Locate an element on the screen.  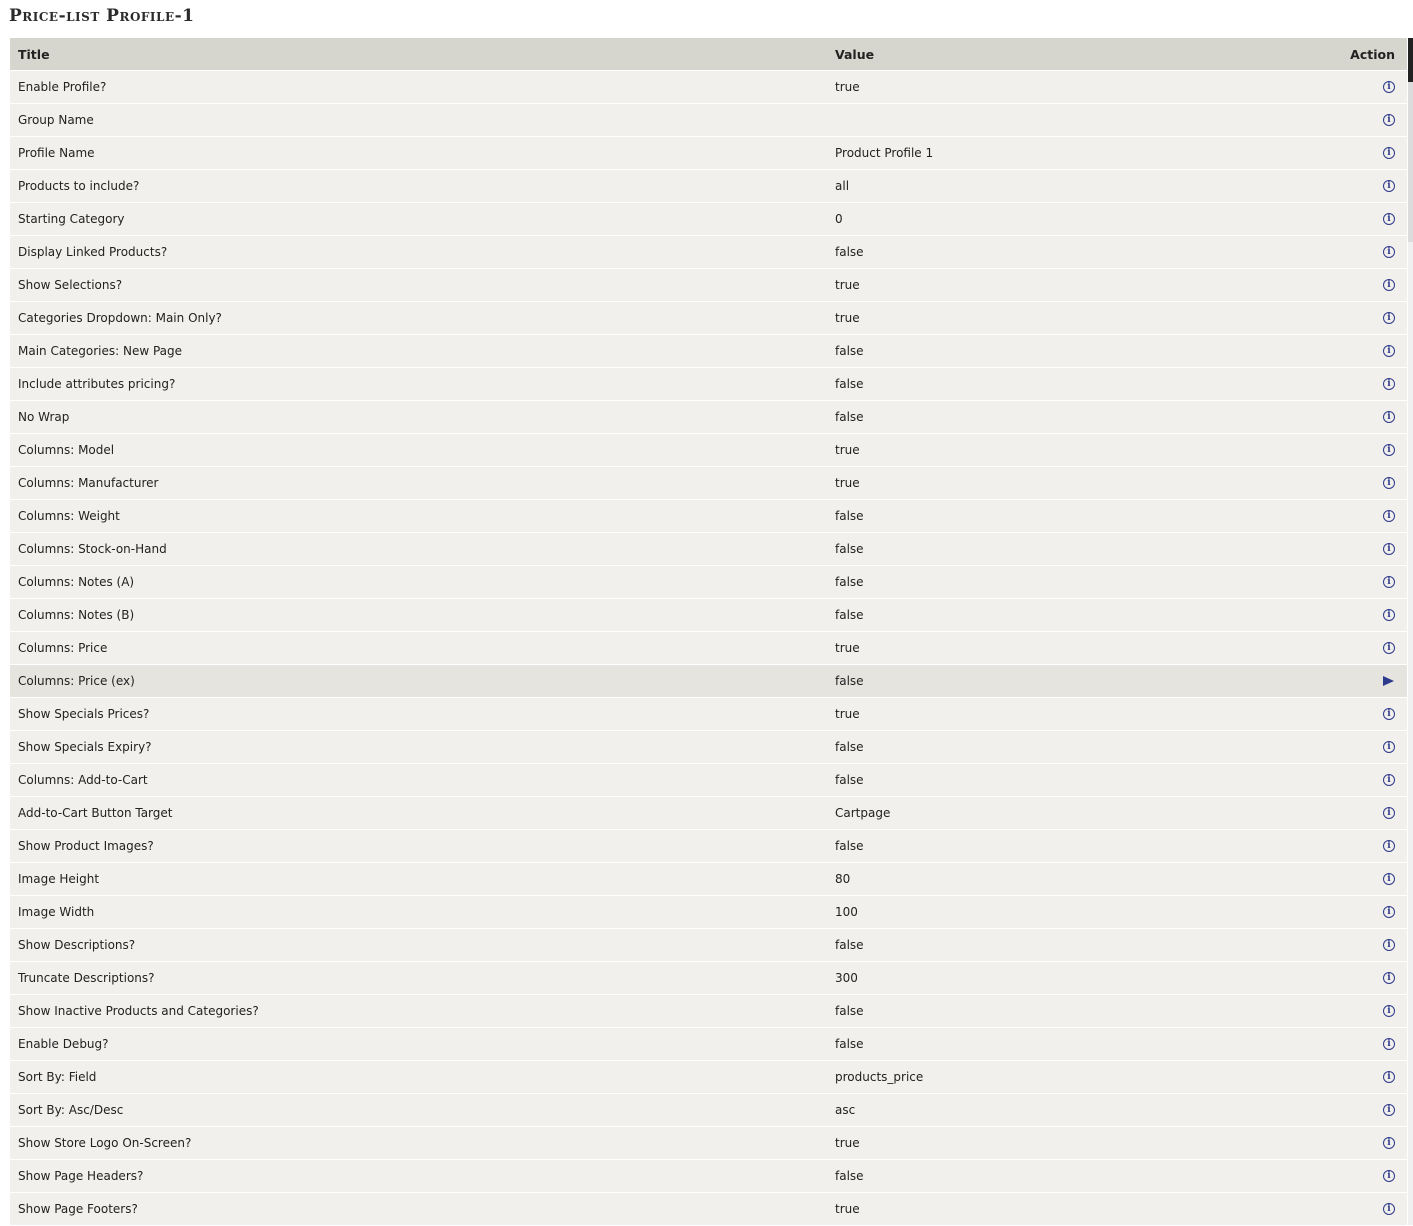
row-action is located at coordinates (1367, 681).